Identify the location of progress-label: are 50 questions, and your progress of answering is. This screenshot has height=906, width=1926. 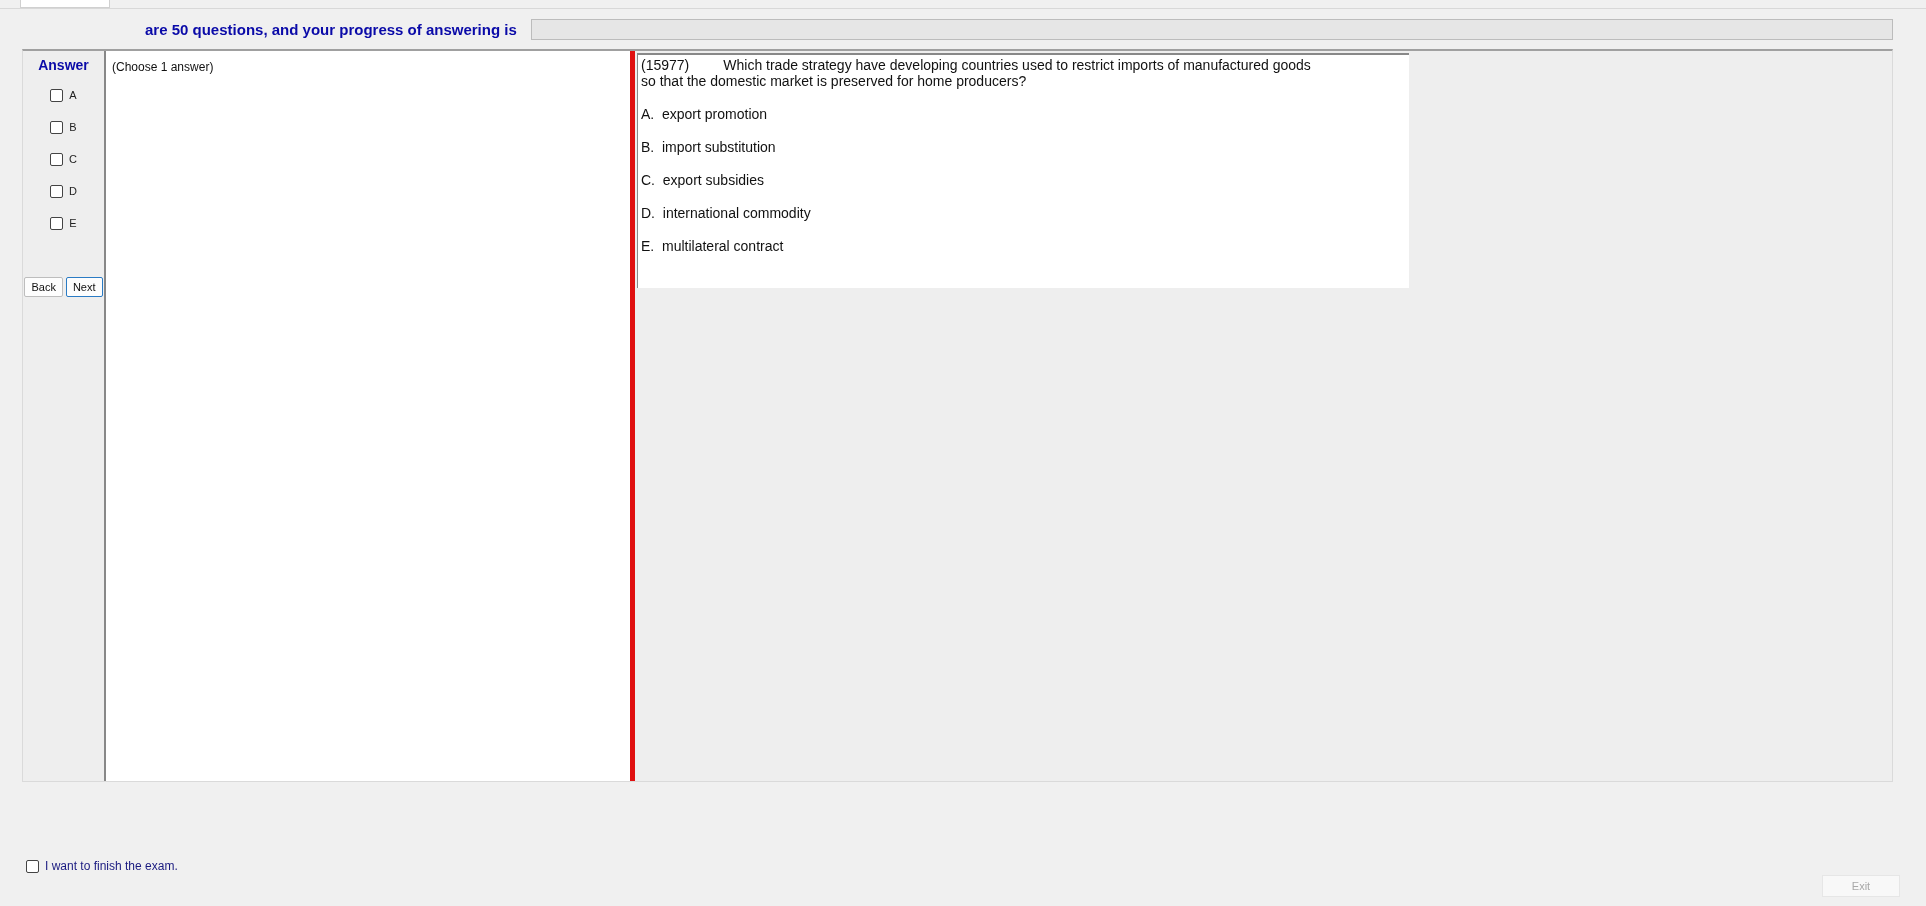
(331, 29).